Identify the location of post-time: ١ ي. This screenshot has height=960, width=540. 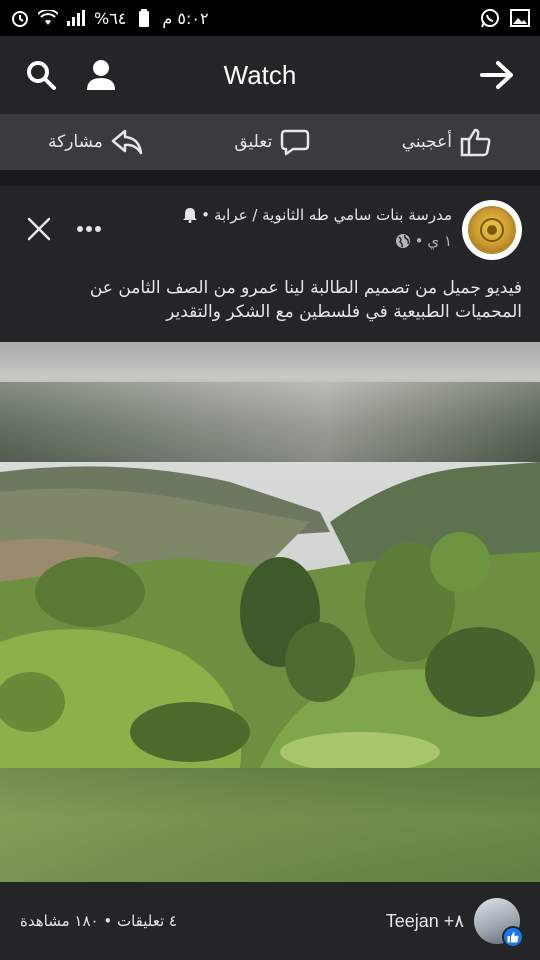
(439, 241).